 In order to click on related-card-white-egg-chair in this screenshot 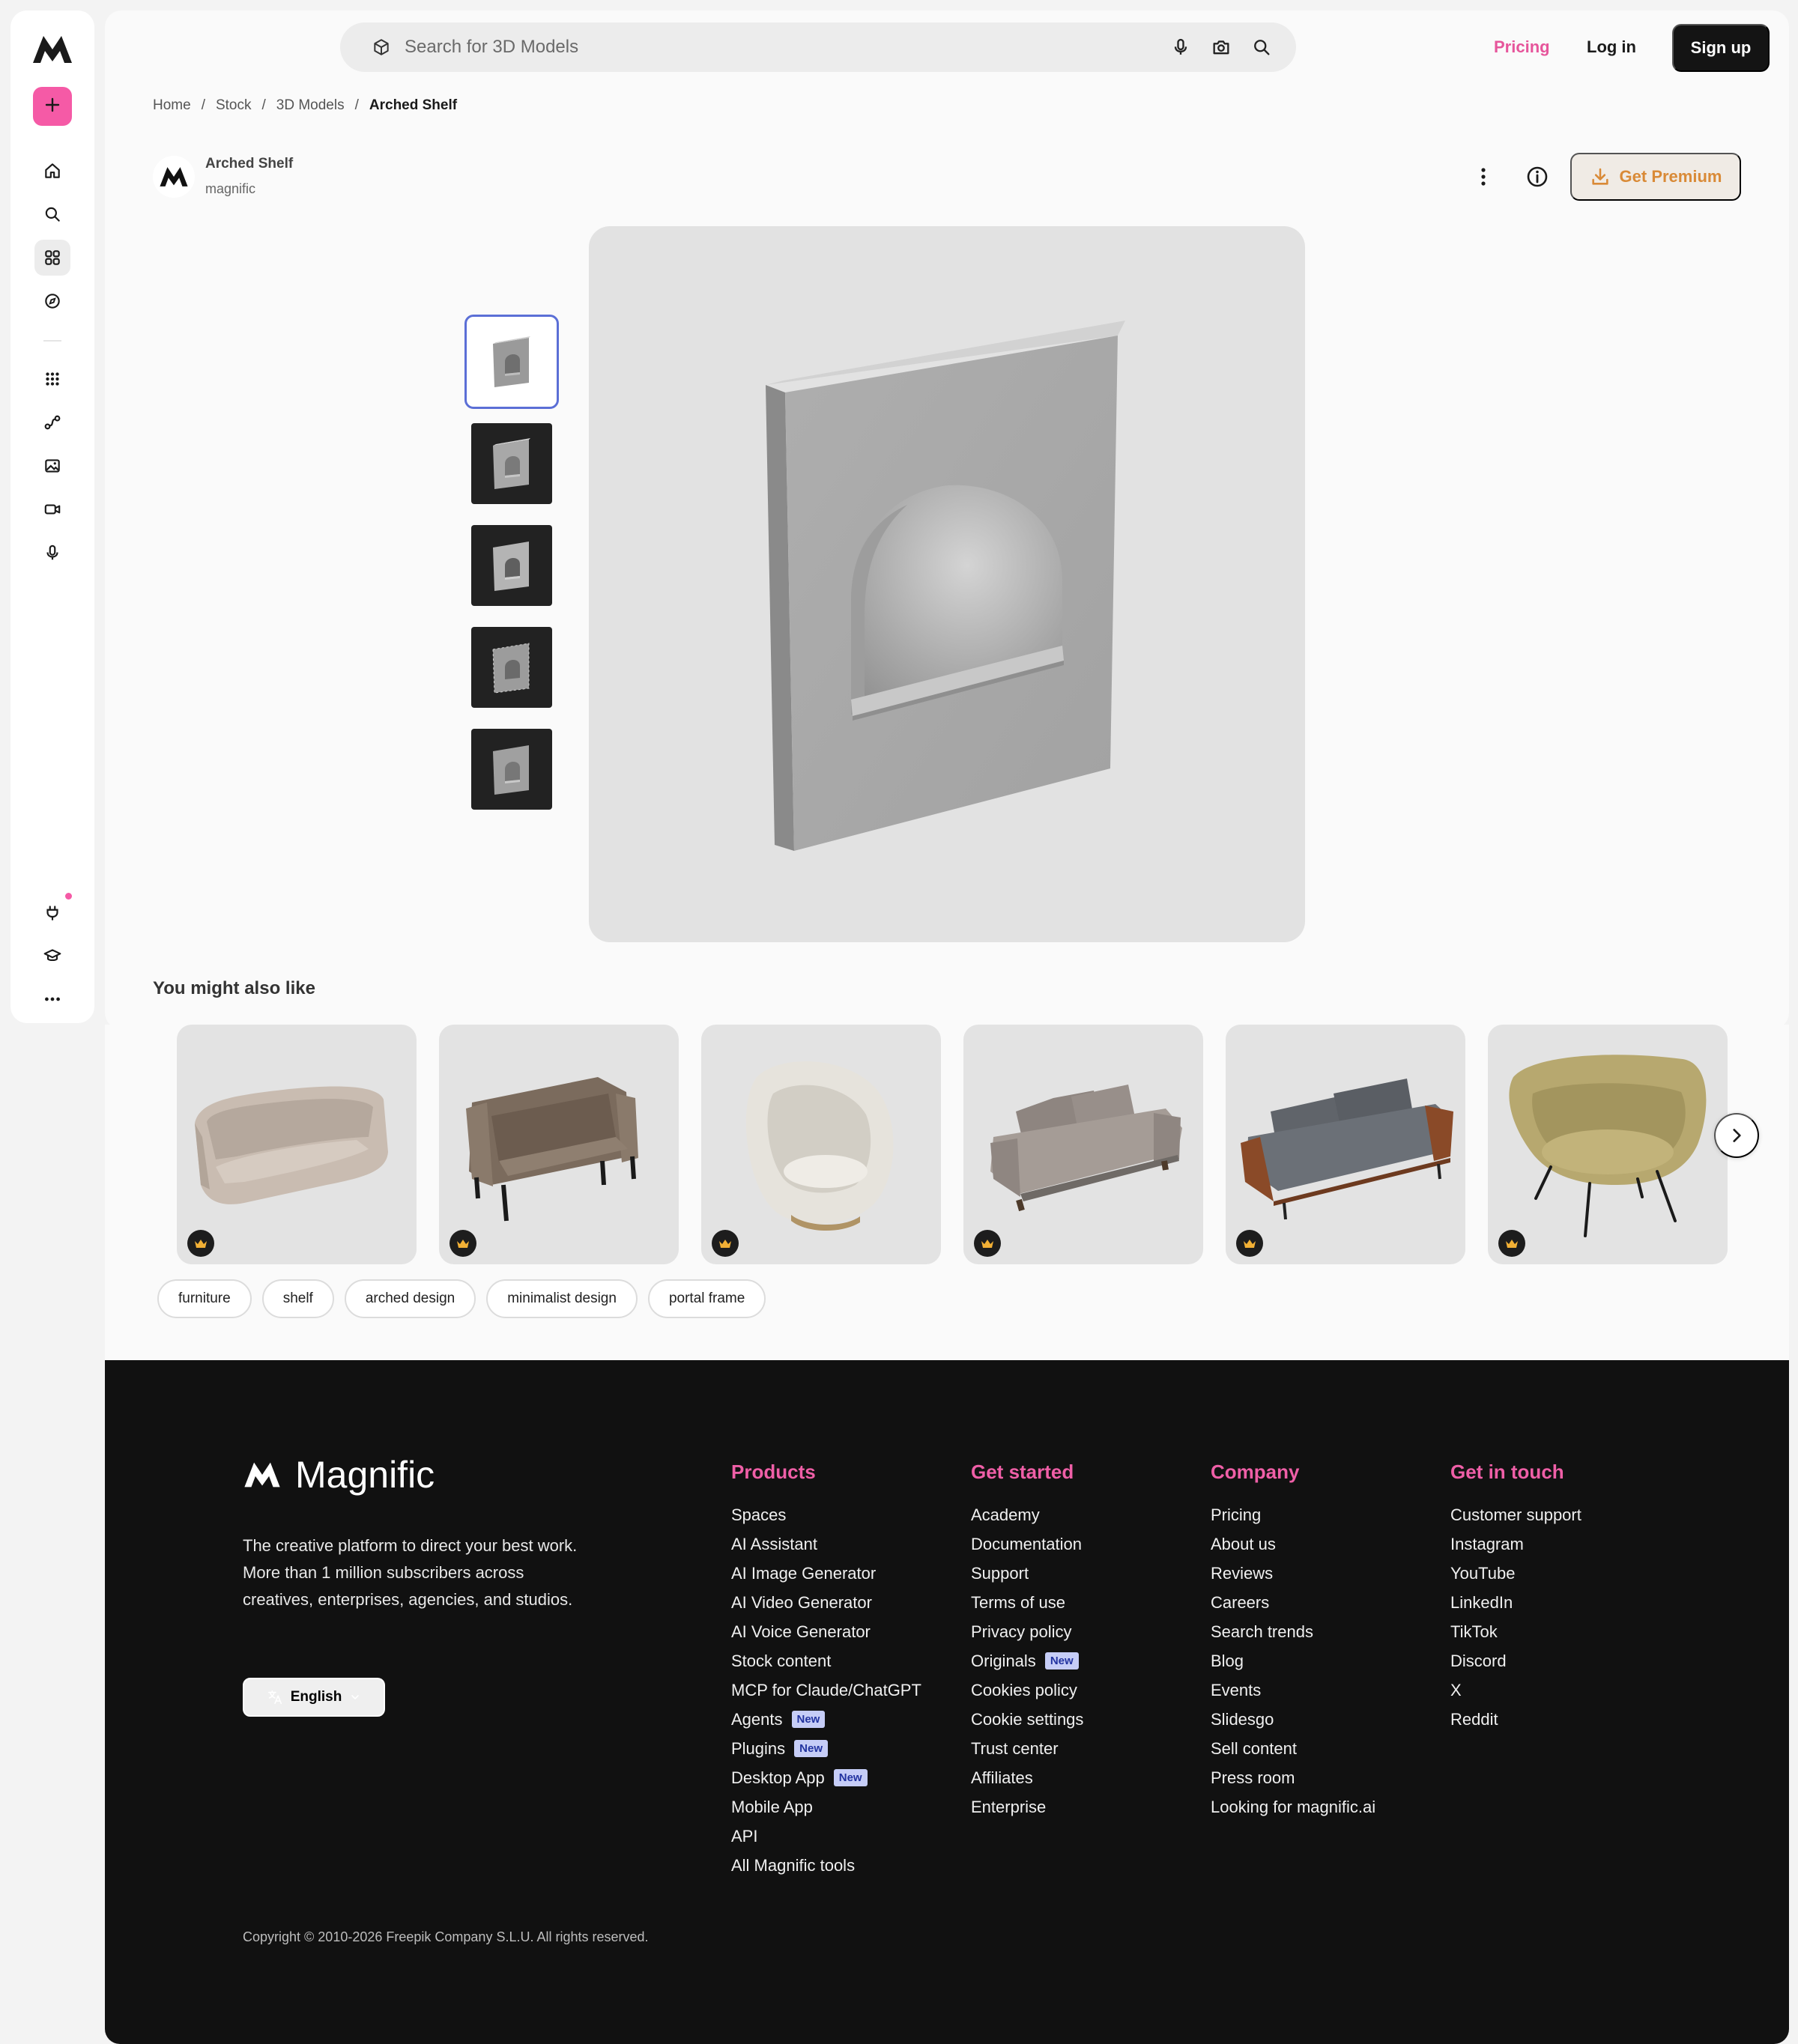, I will do `click(821, 1144)`.